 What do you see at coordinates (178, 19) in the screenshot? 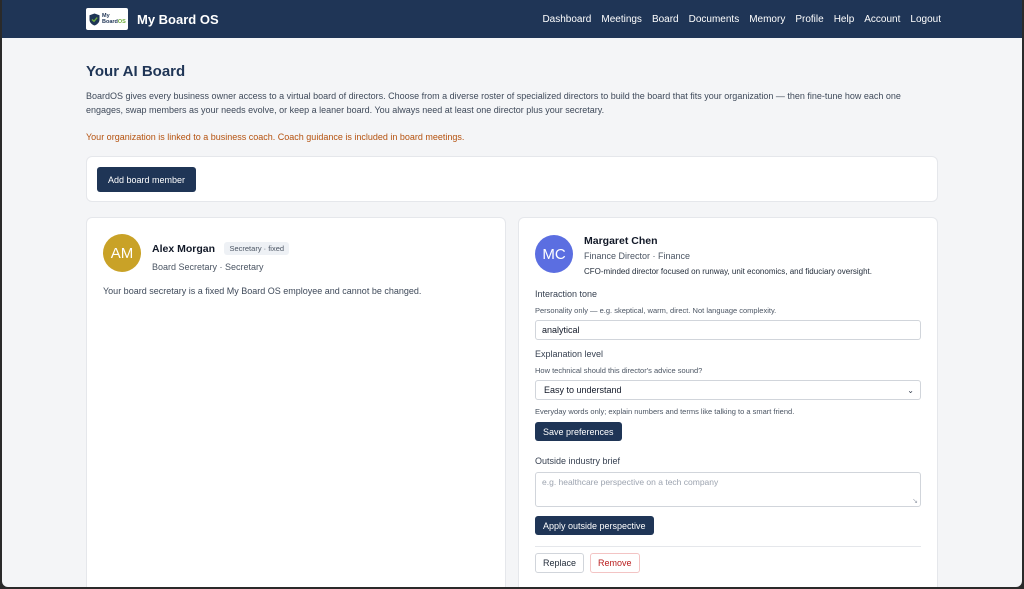
I see `brand-name: My Board OS` at bounding box center [178, 19].